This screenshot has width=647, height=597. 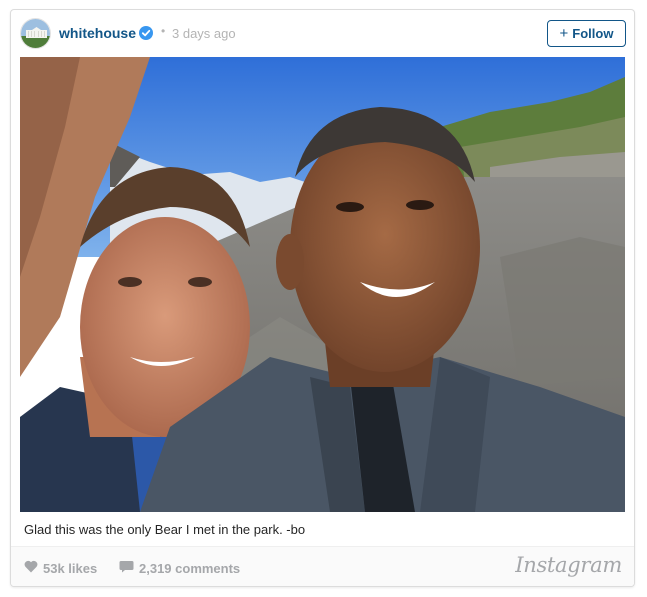 I want to click on username-link: whitehouse, so click(x=97, y=33).